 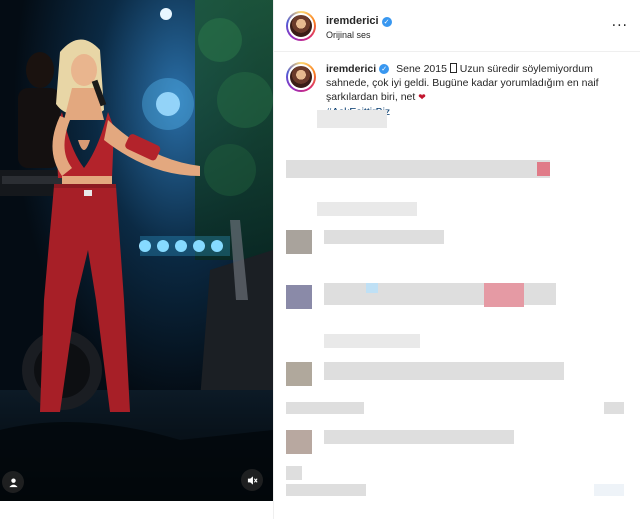 I want to click on caption-username-text: iremderici, so click(x=351, y=69).